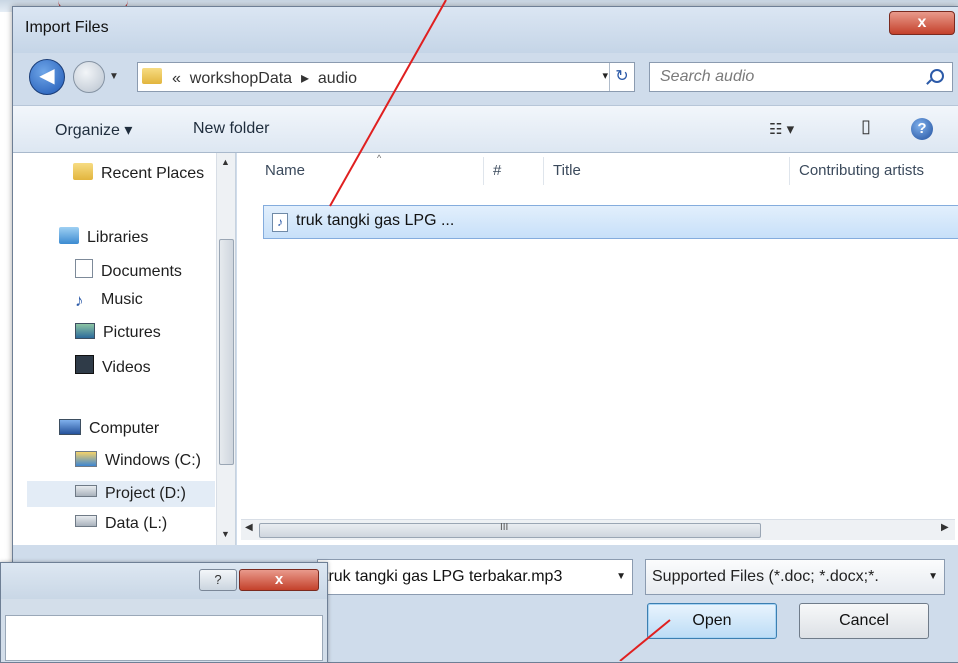 The height and width of the screenshot is (663, 958). Describe the element at coordinates (153, 173) in the screenshot. I see `nav-item-label: Recent Places` at that location.